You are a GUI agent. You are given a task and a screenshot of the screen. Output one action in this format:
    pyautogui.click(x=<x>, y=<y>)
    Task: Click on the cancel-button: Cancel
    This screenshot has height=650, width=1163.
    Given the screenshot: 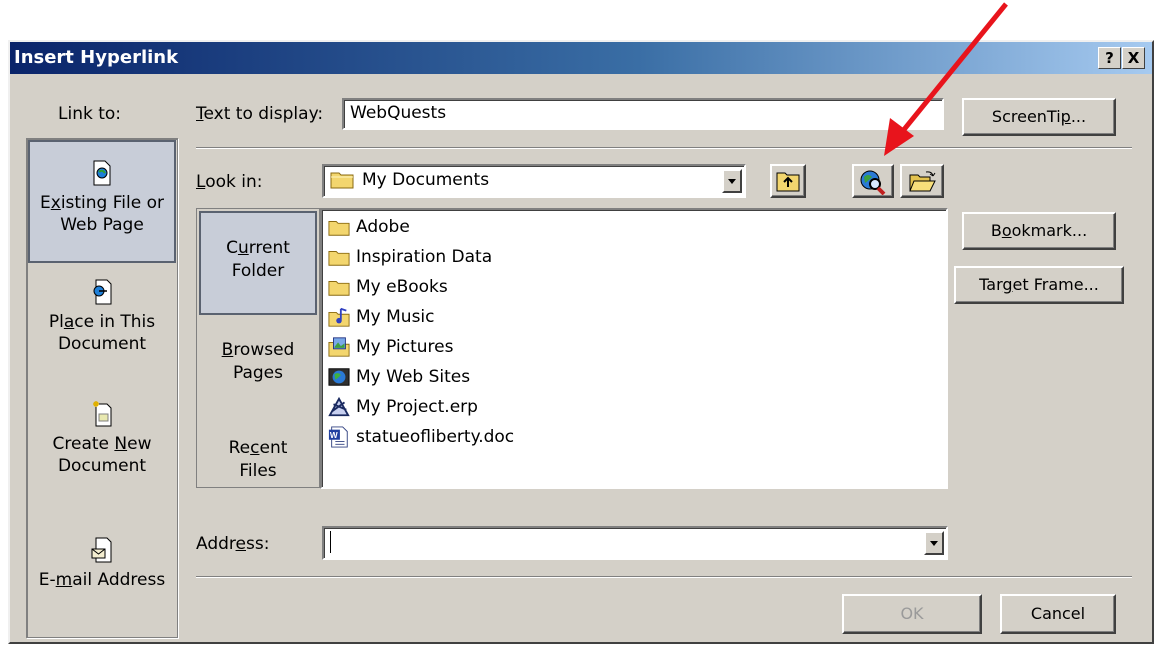 What is the action you would take?
    pyautogui.click(x=1058, y=614)
    